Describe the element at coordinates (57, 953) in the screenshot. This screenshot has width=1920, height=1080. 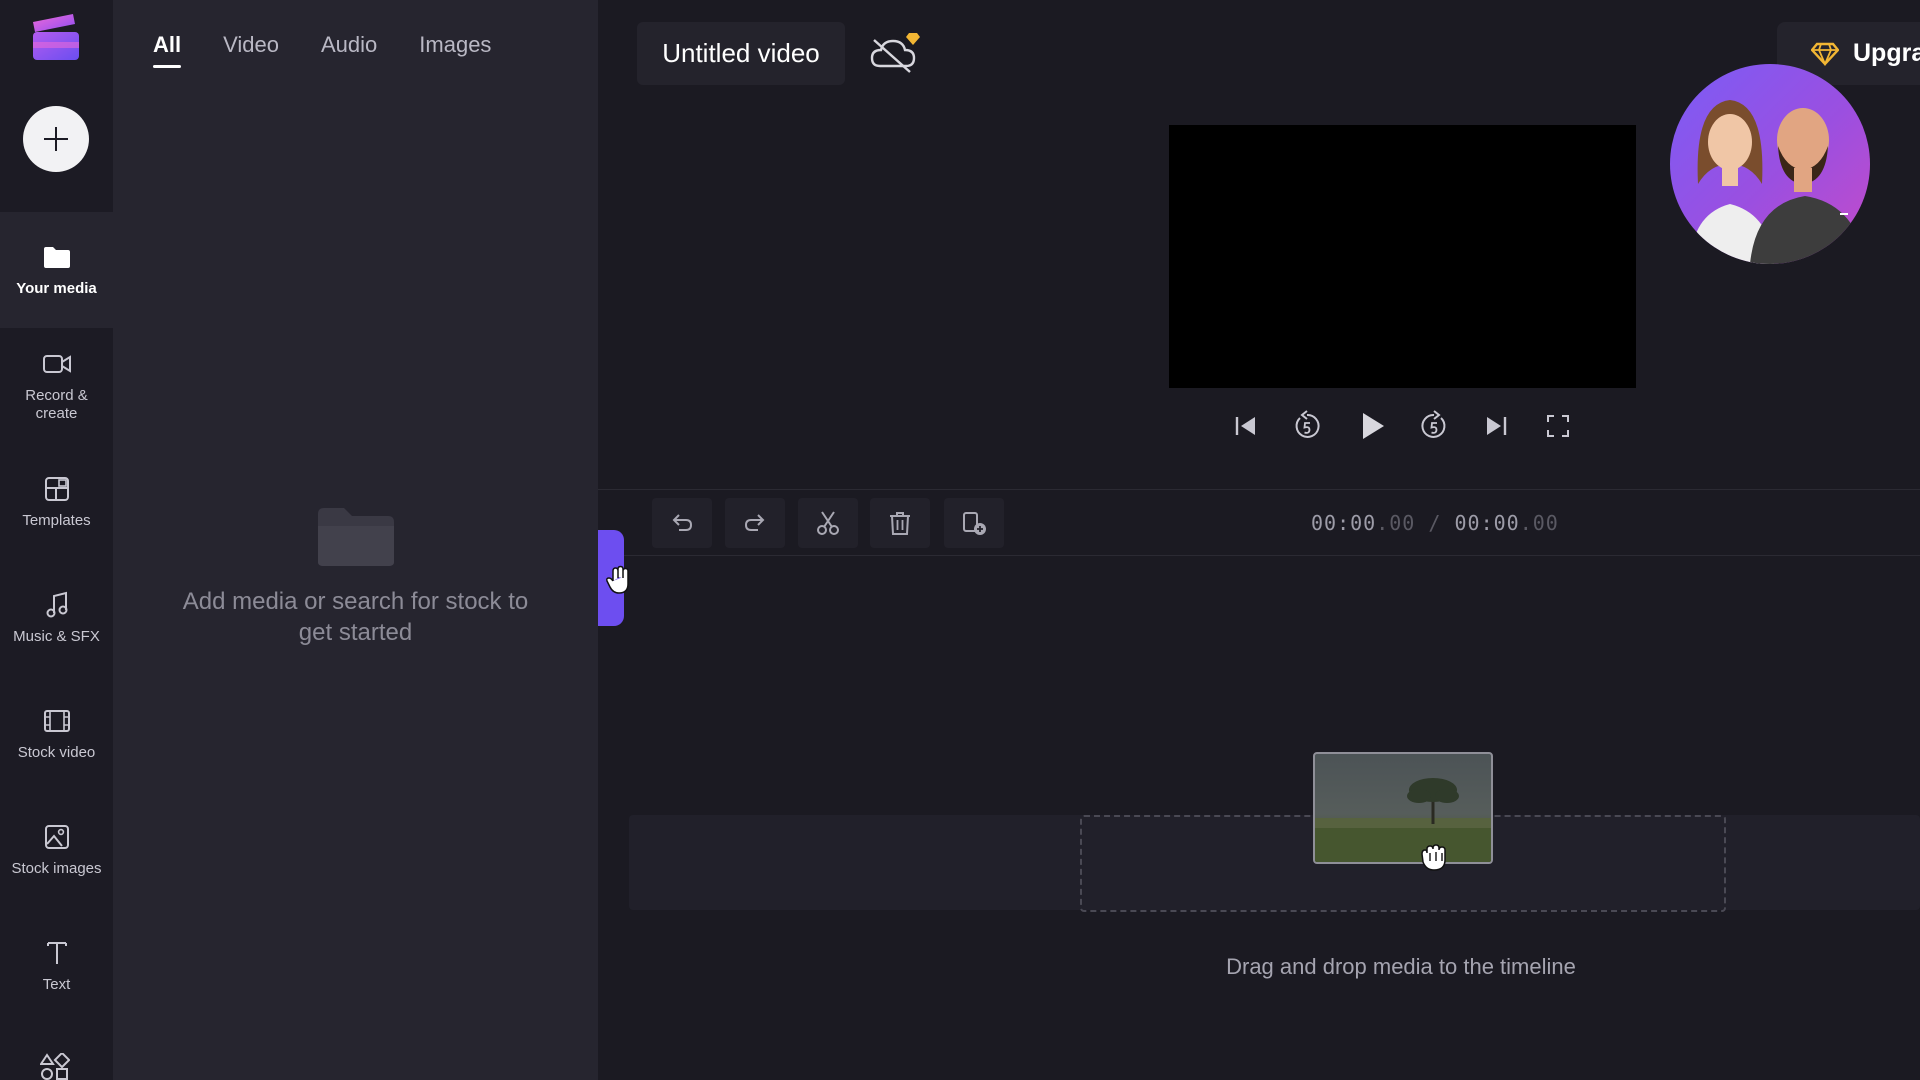
I see `text-icon` at that location.